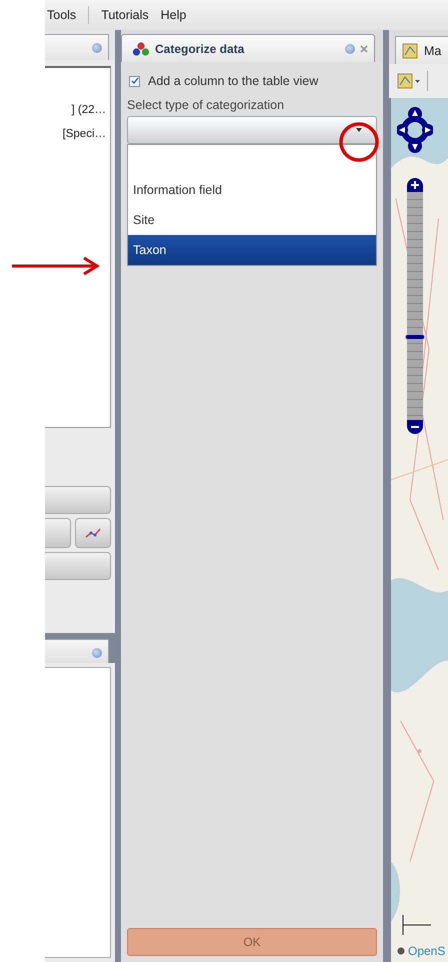  I want to click on zoom-out-button, so click(415, 427).